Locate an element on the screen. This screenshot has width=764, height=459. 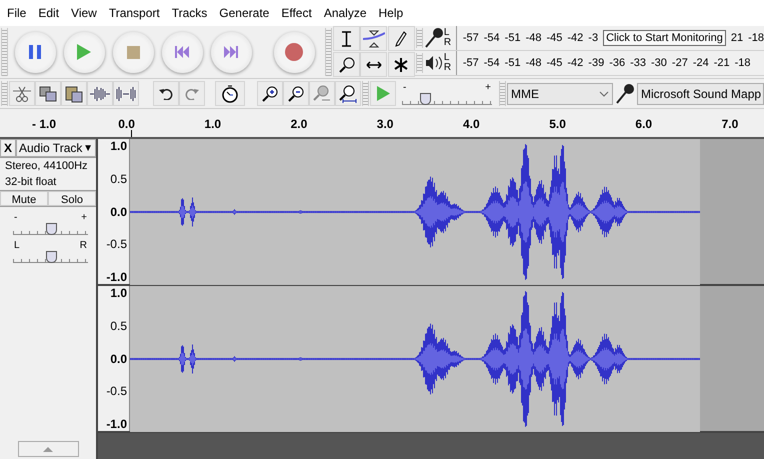
multi-tool is located at coordinates (401, 64).